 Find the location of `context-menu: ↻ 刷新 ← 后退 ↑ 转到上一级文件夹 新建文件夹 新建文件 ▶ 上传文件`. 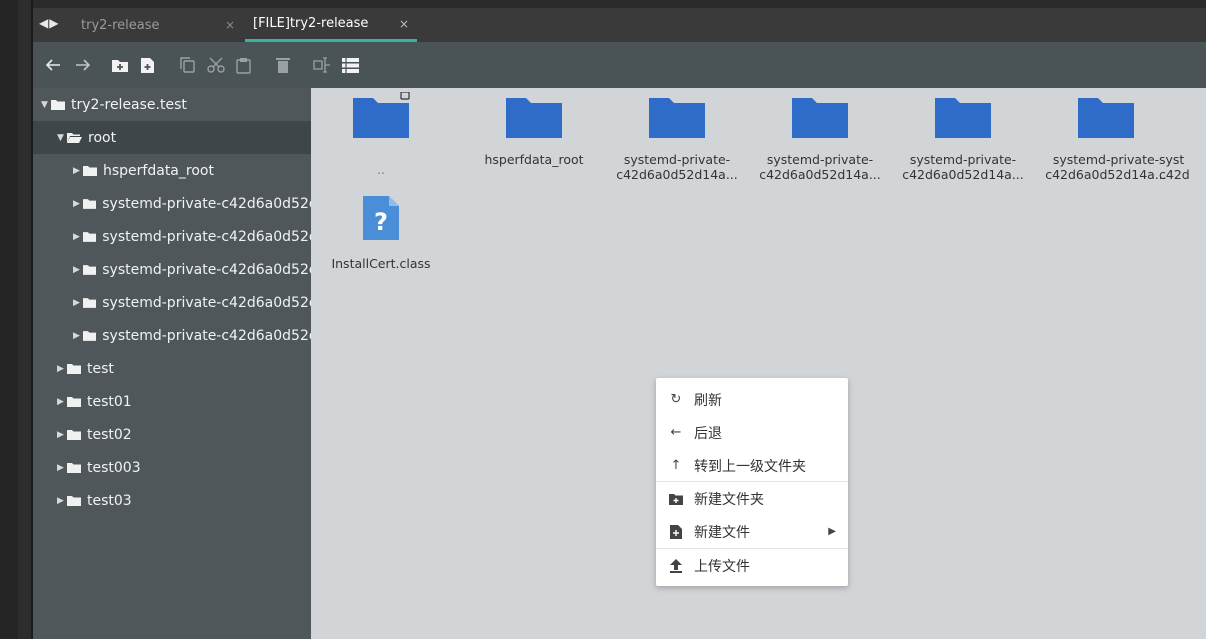

context-menu: ↻ 刷新 ← 后退 ↑ 转到上一级文件夹 新建文件夹 新建文件 ▶ 上传文件 is located at coordinates (752, 482).